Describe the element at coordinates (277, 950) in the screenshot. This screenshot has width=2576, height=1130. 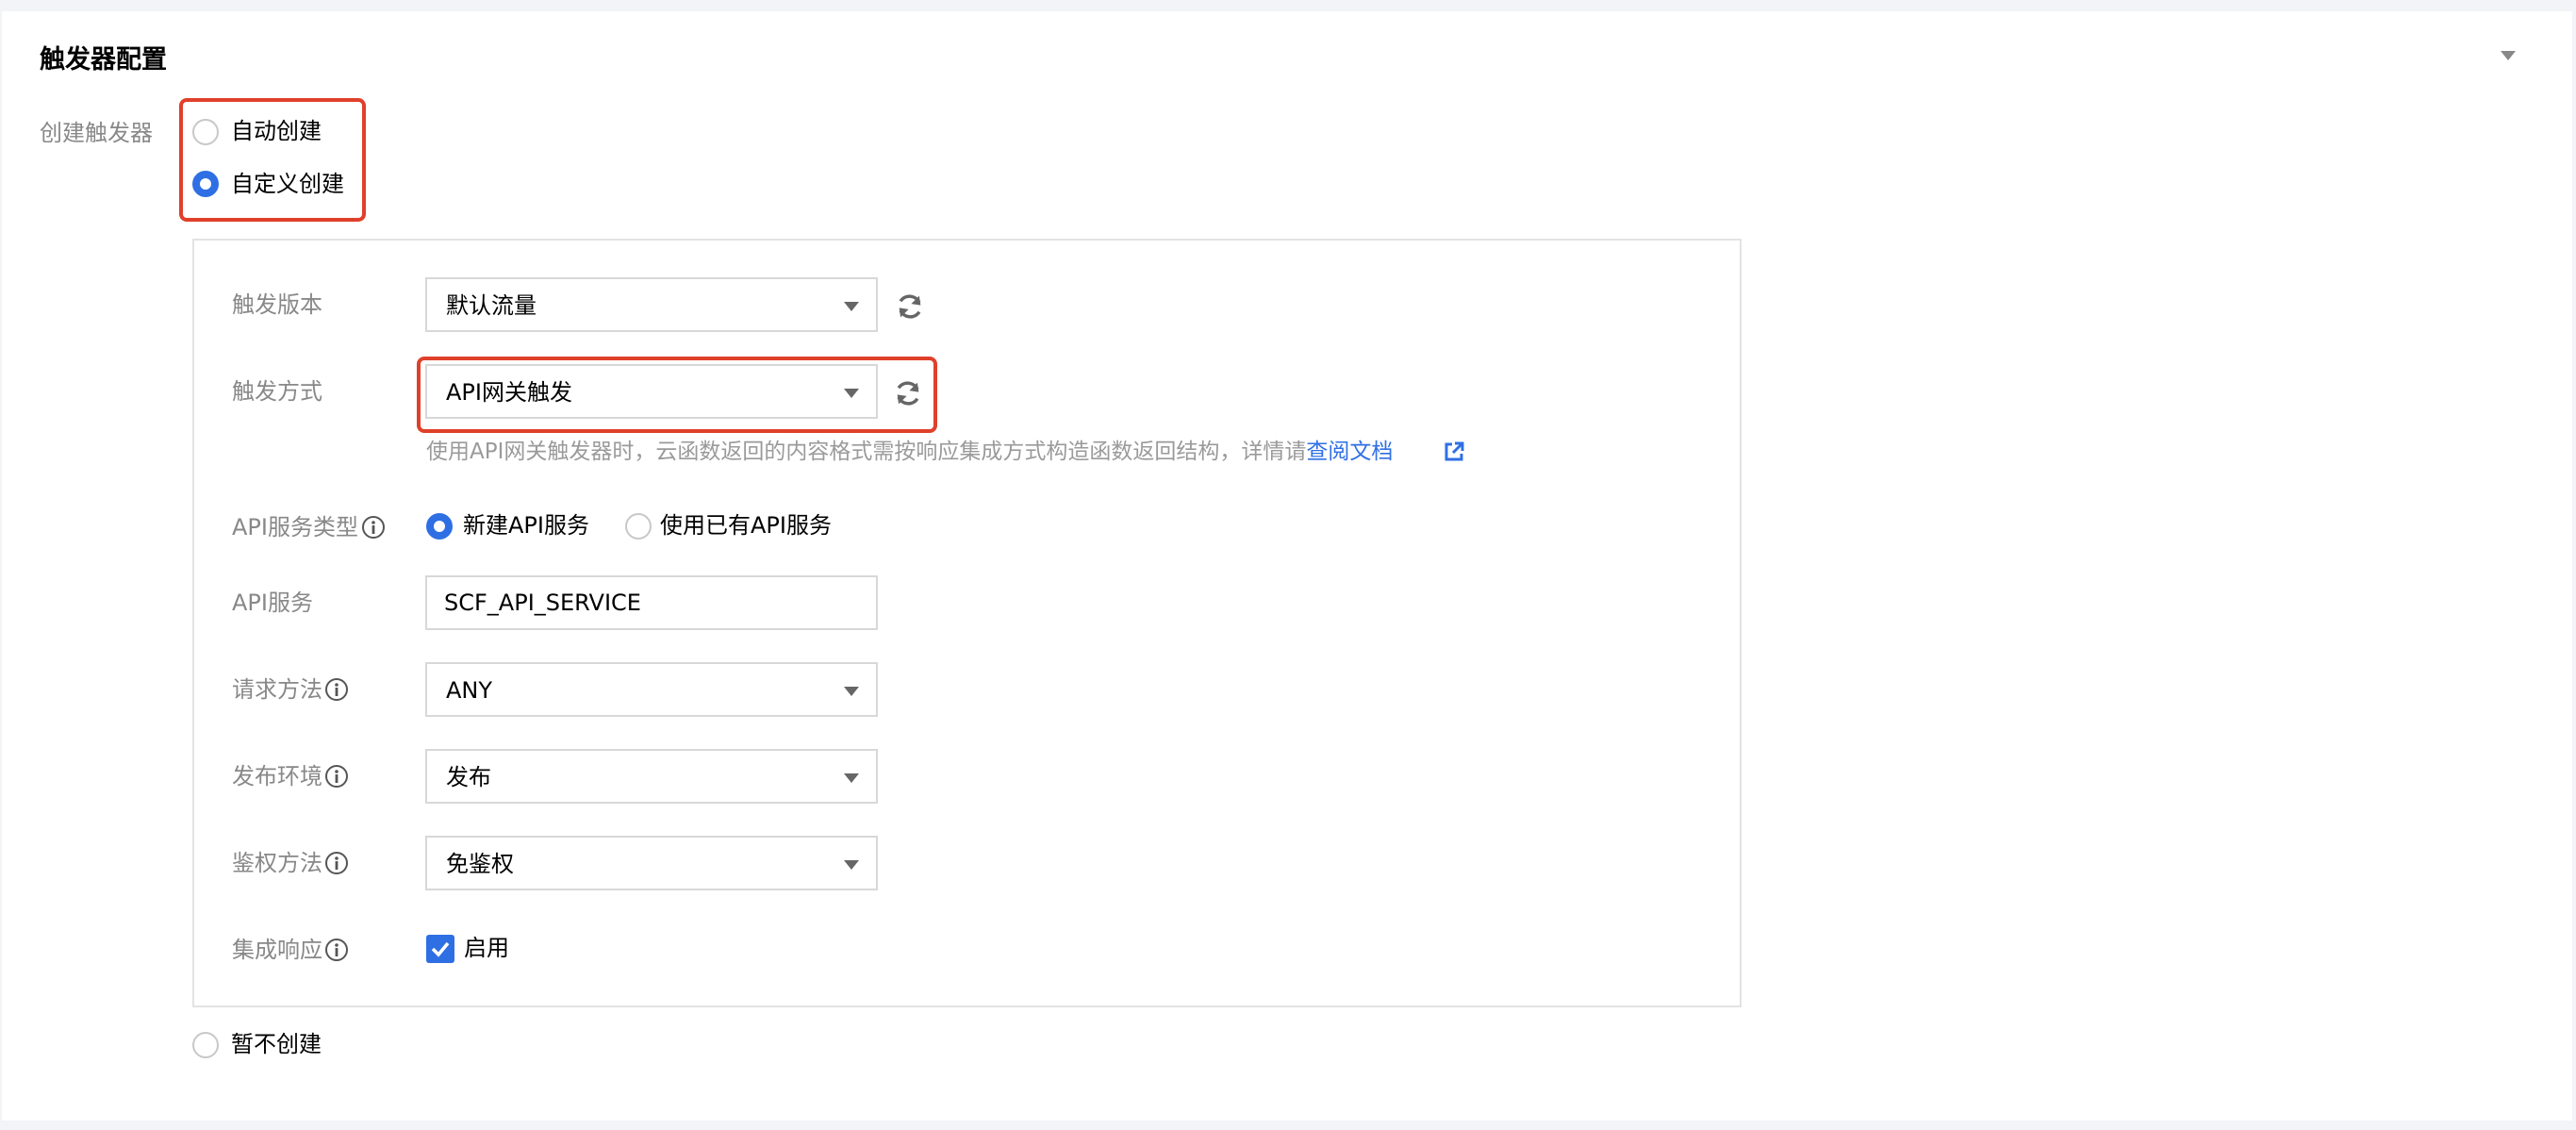
I see `integrated-response-label: 集成响应` at that location.